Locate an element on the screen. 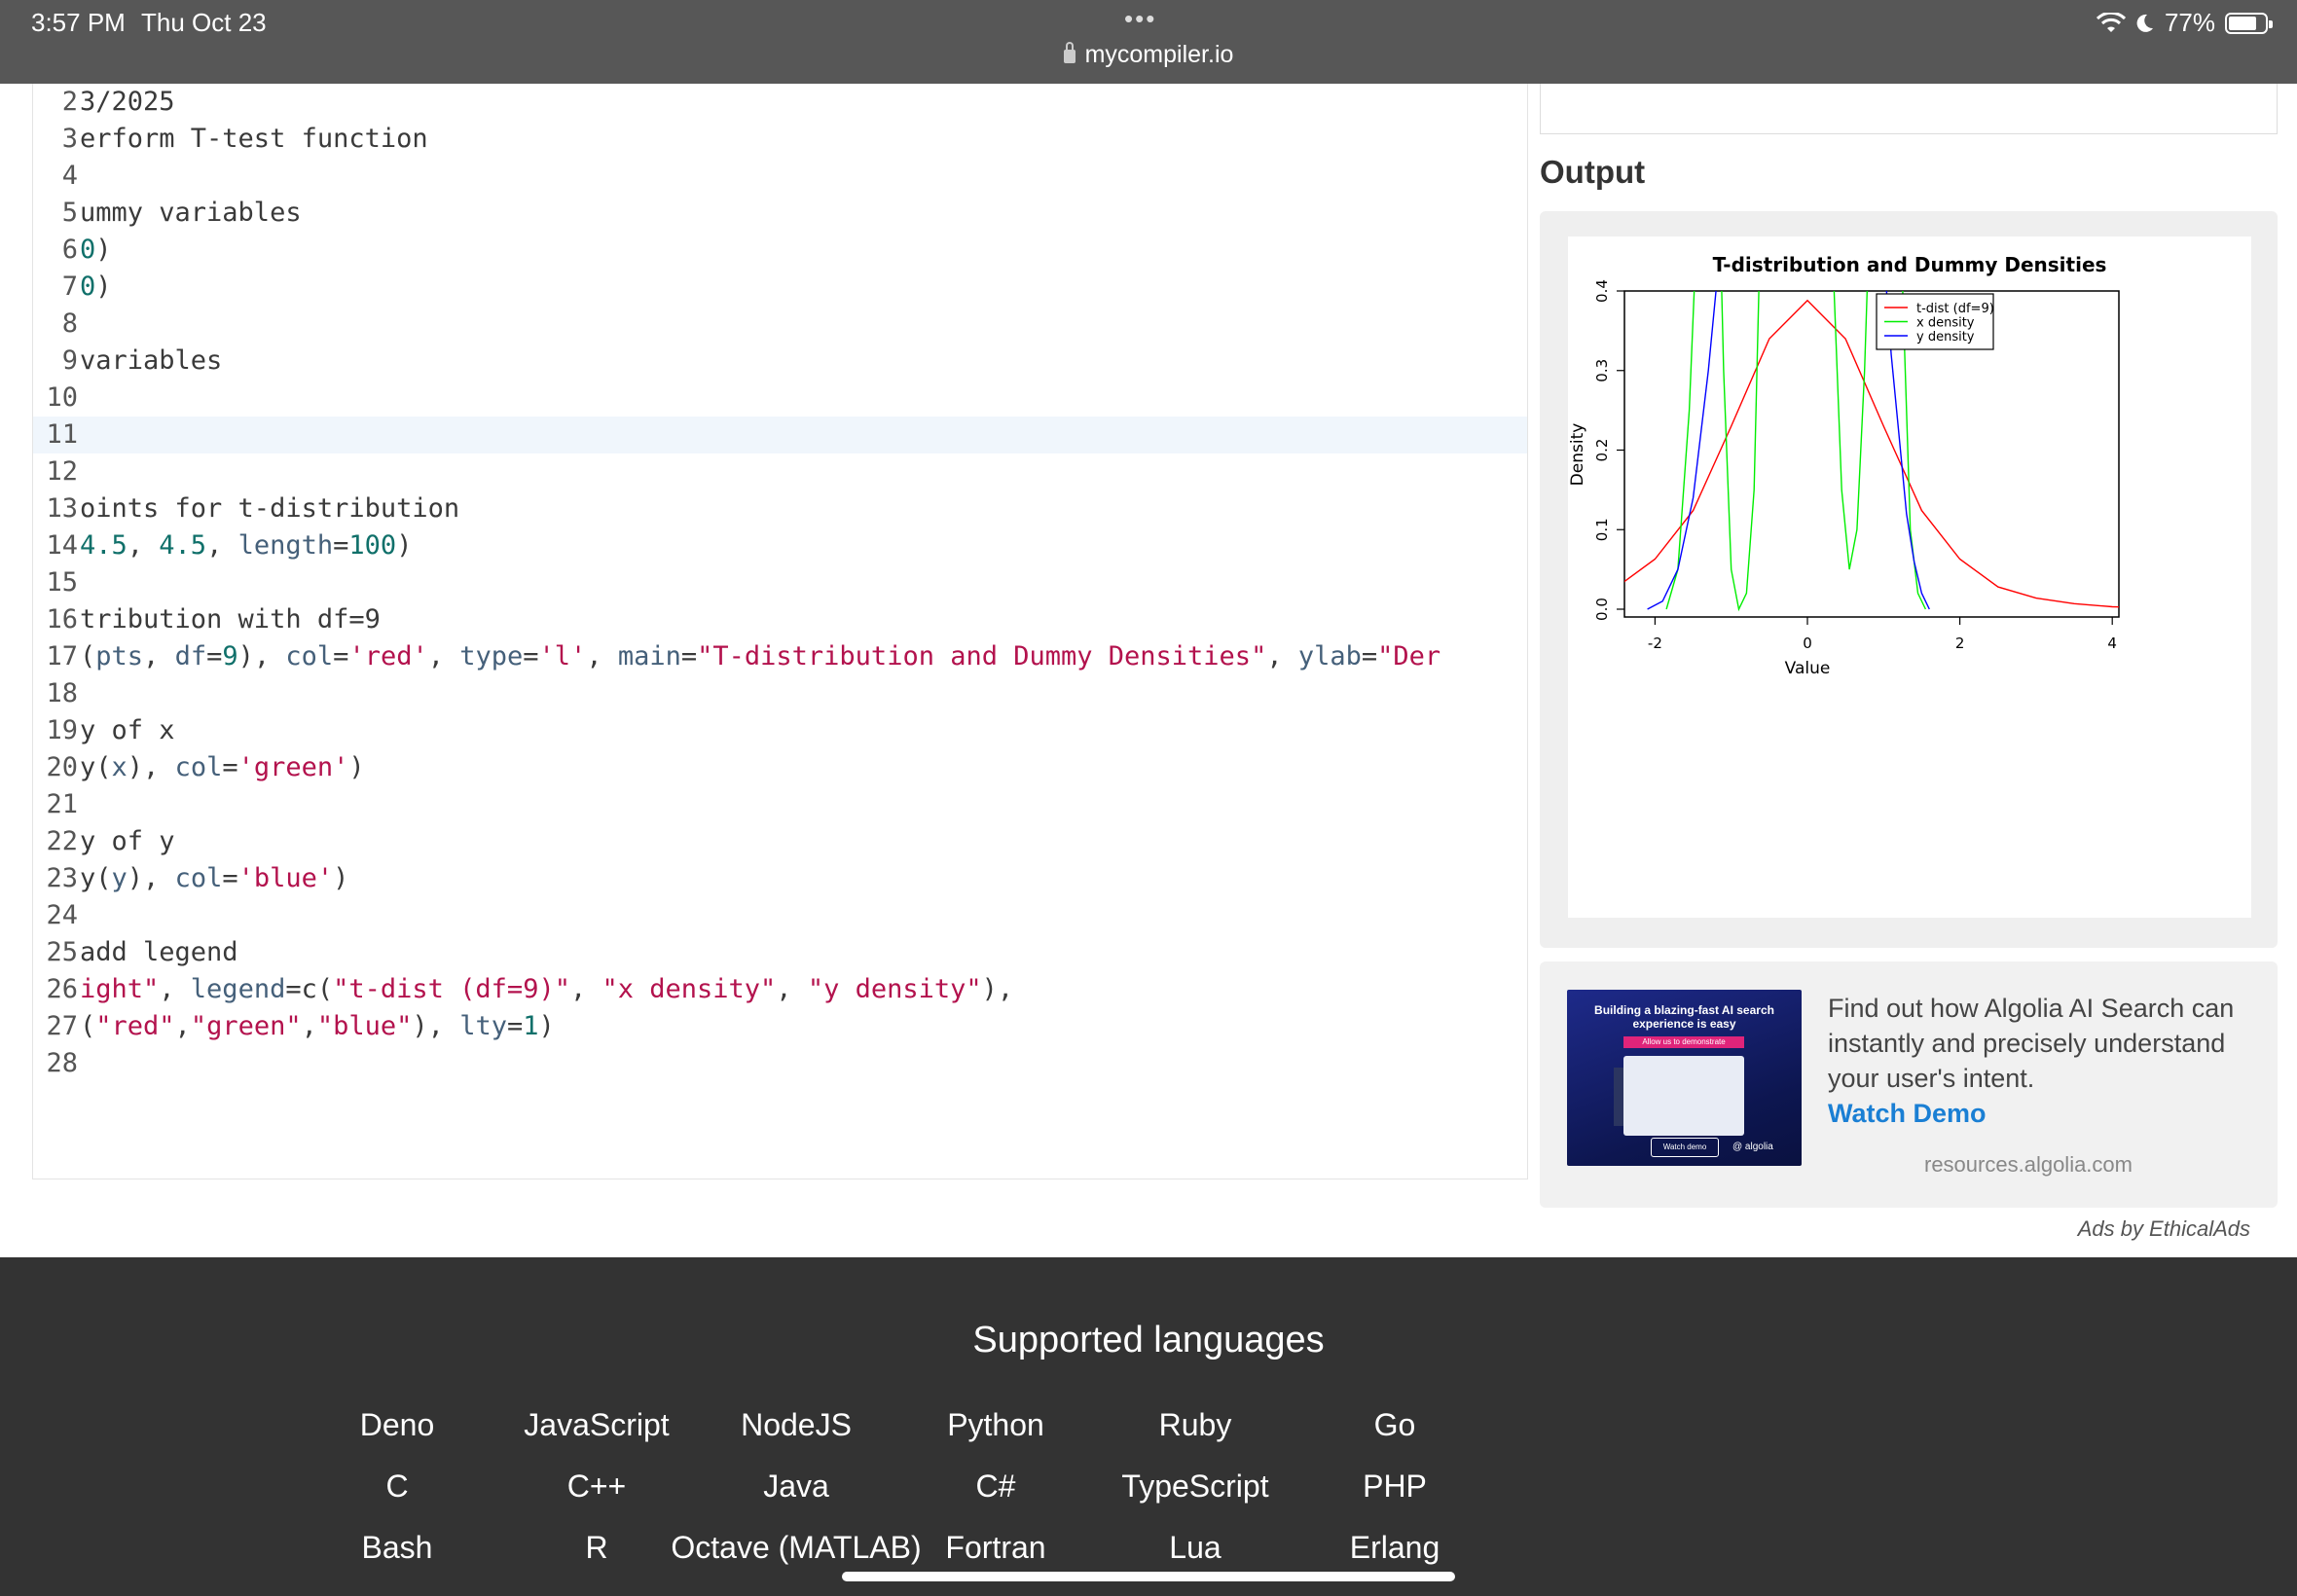 The width and height of the screenshot is (2297, 1596). input-box is located at coordinates (1909, 109).